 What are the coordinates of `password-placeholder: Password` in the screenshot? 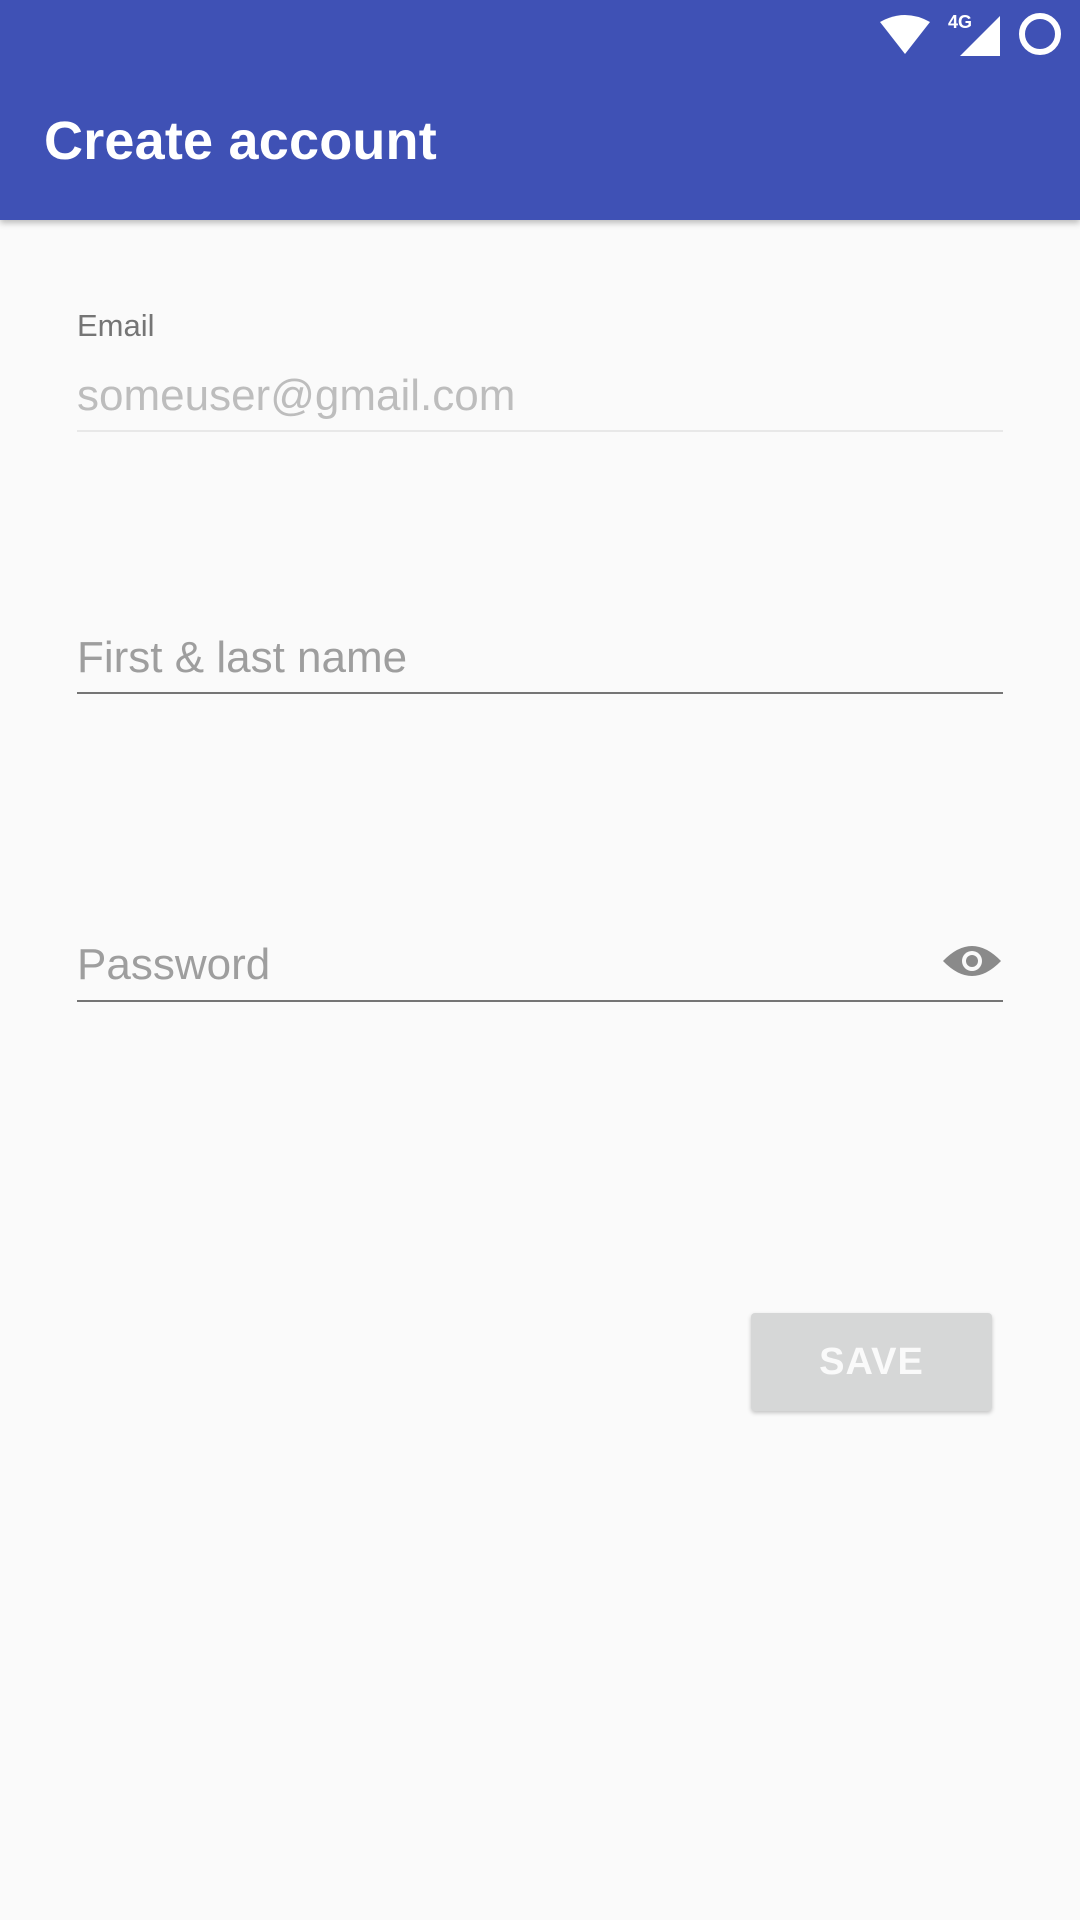 It's located at (174, 964).